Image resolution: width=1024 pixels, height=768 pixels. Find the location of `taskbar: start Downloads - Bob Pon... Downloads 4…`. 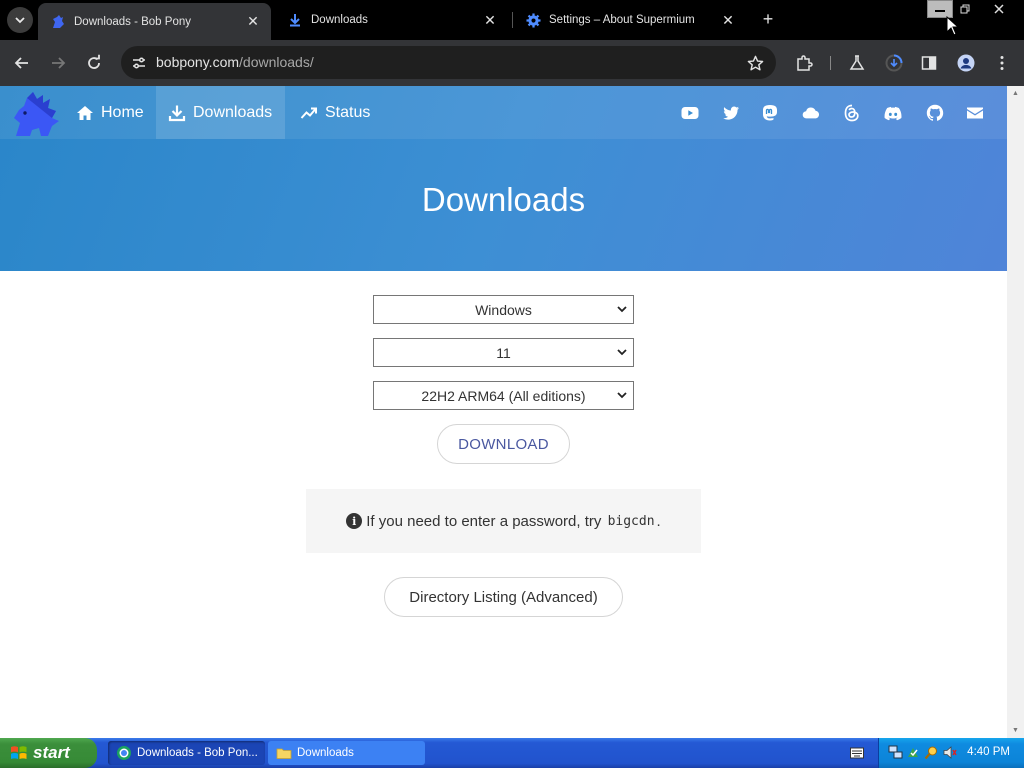

taskbar: start Downloads - Bob Pon... Downloads 4… is located at coordinates (512, 753).